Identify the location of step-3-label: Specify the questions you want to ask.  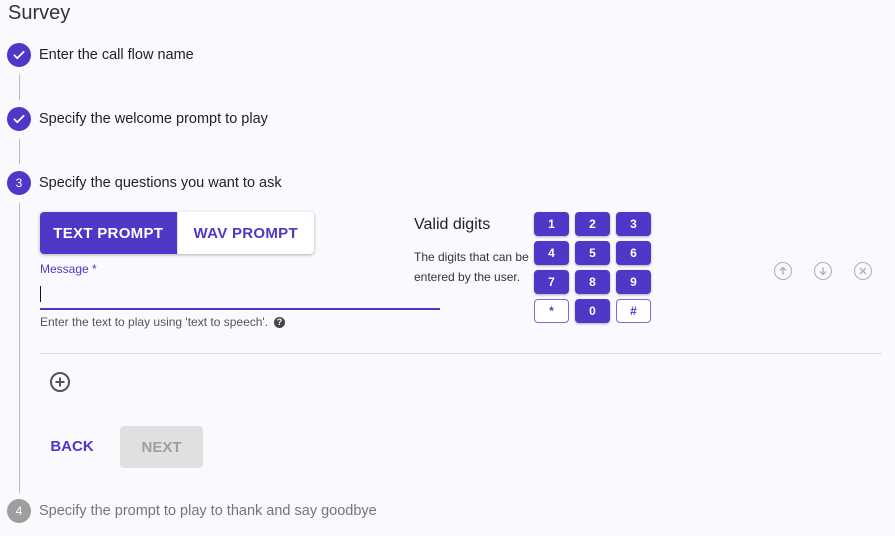
(160, 183).